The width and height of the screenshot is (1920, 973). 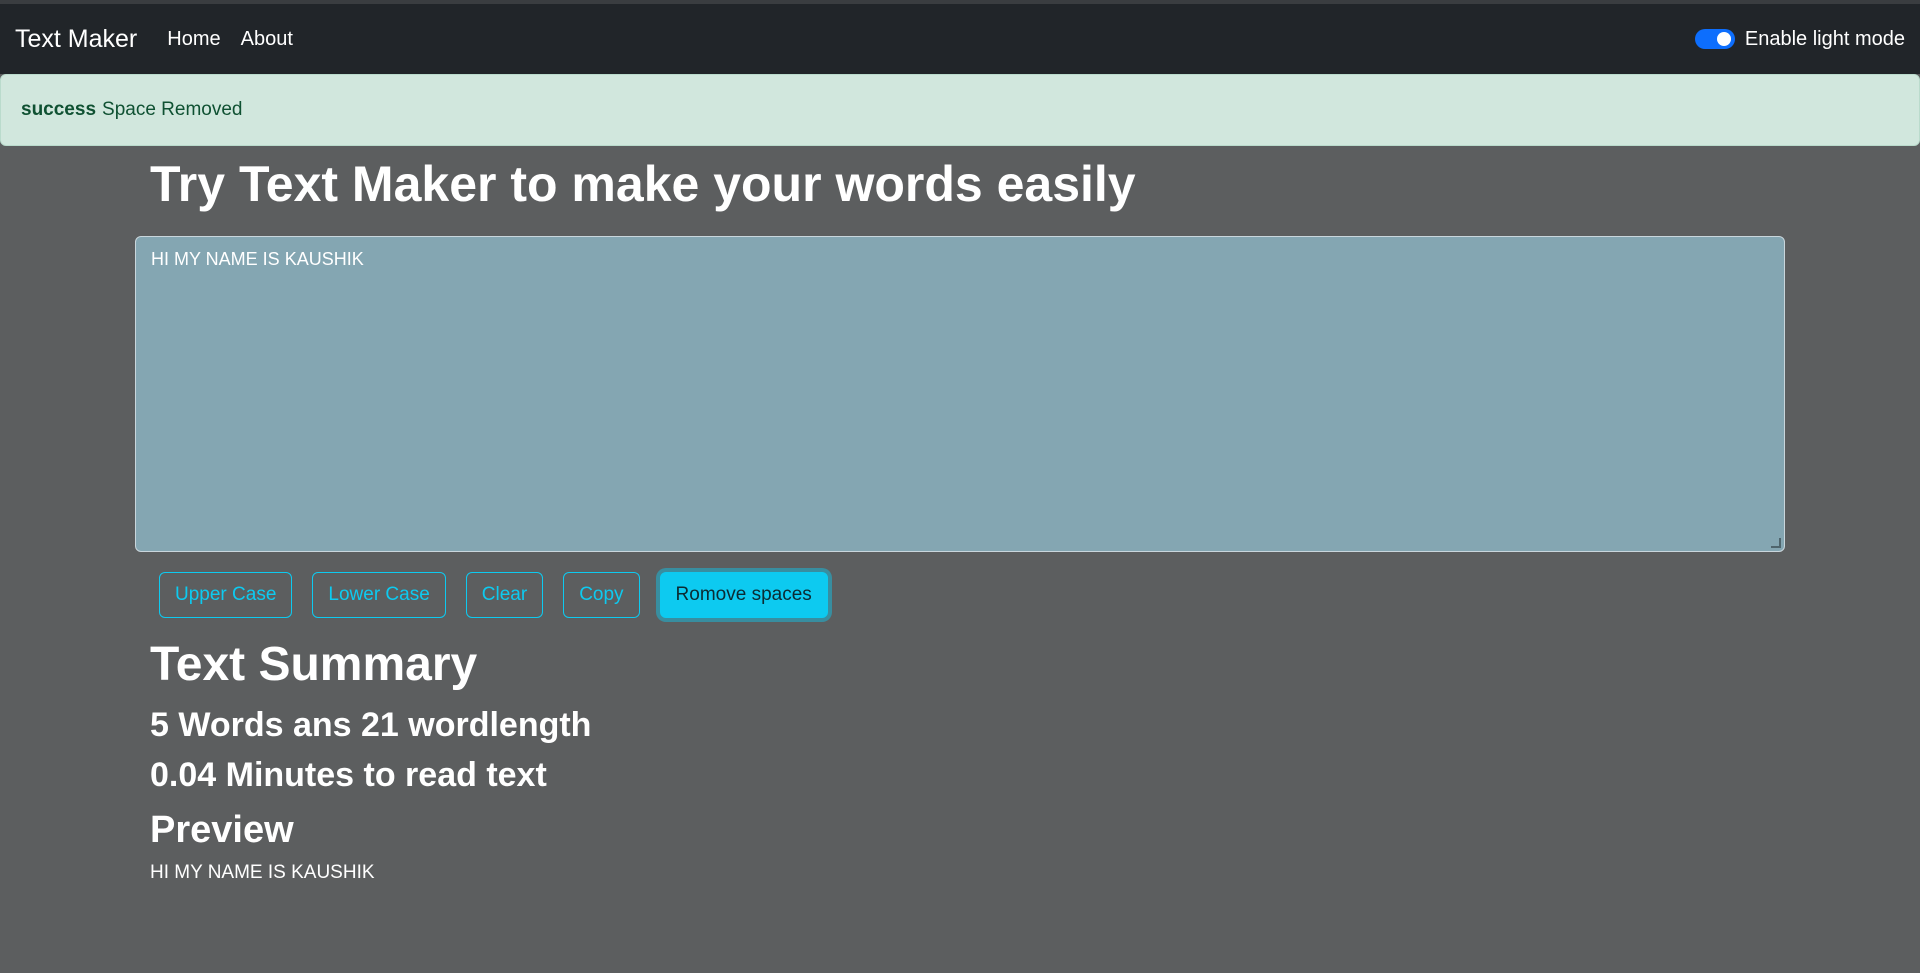 What do you see at coordinates (314, 664) in the screenshot?
I see `summary-heading: Text Summary` at bounding box center [314, 664].